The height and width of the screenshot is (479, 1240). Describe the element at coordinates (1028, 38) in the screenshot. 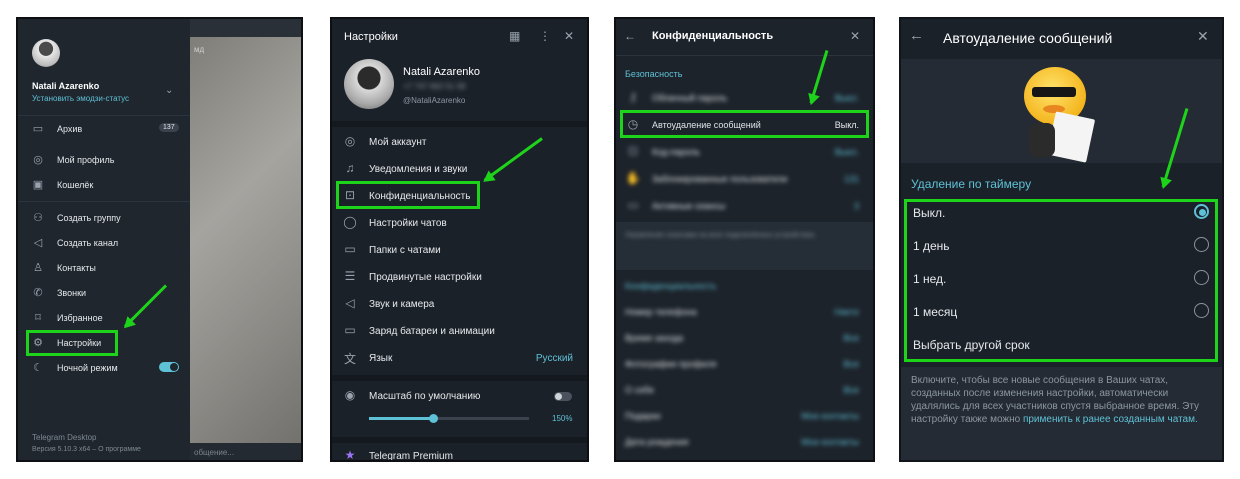

I see `page-title: Автоудаление сообщений` at that location.